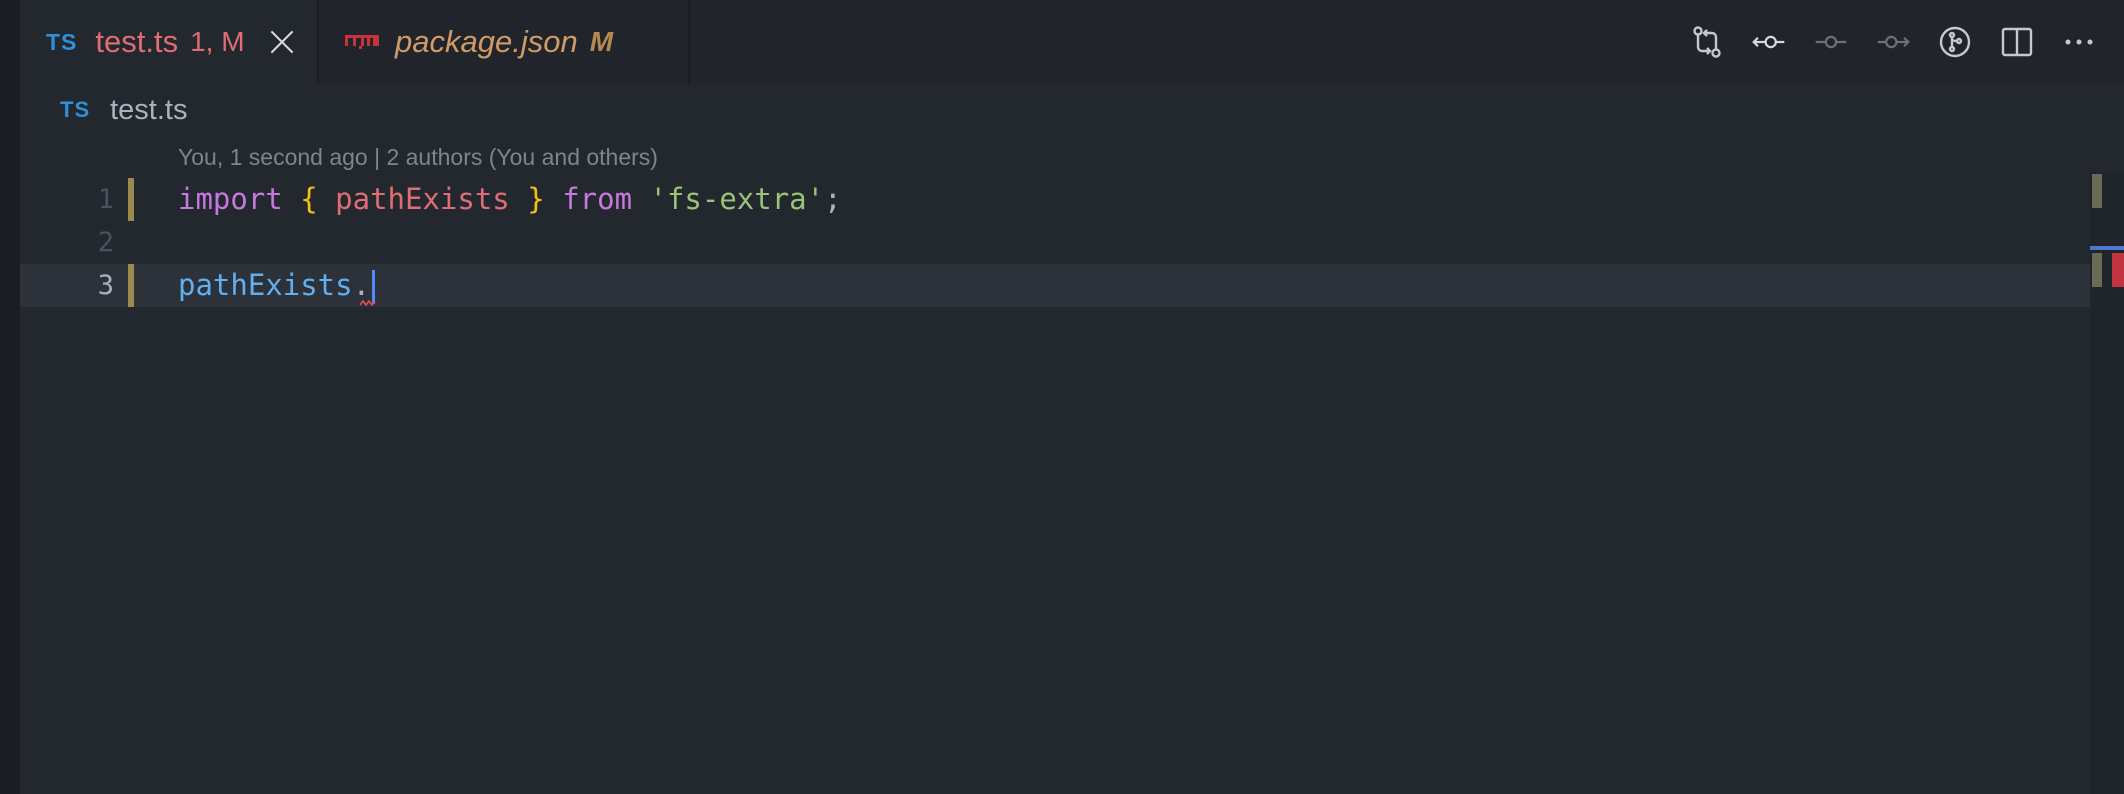  Describe the element at coordinates (230, 199) in the screenshot. I see `keyword-token: import` at that location.